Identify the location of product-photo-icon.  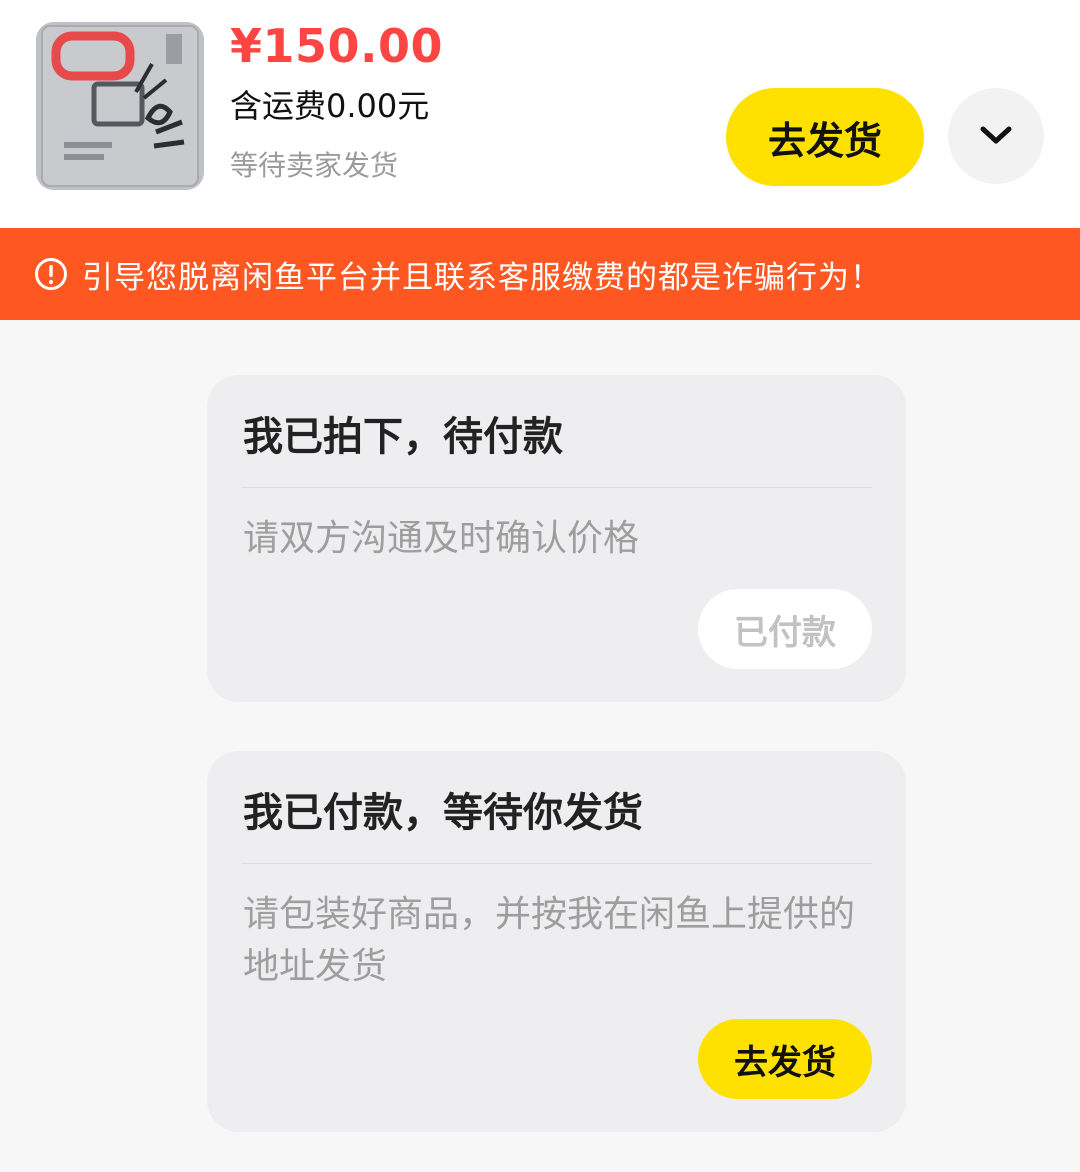
(120, 106).